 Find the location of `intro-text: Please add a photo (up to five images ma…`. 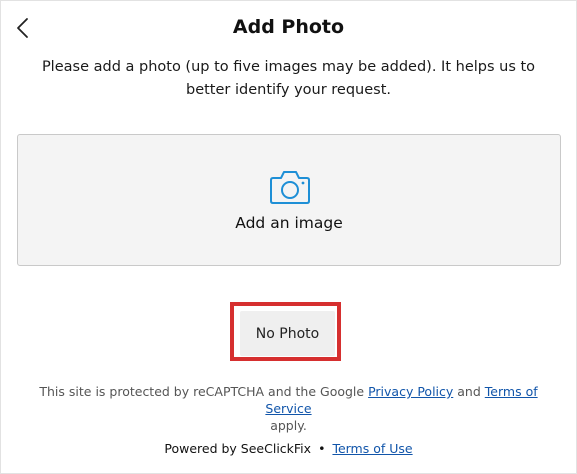

intro-text: Please add a photo (up to five images ma… is located at coordinates (288, 78).